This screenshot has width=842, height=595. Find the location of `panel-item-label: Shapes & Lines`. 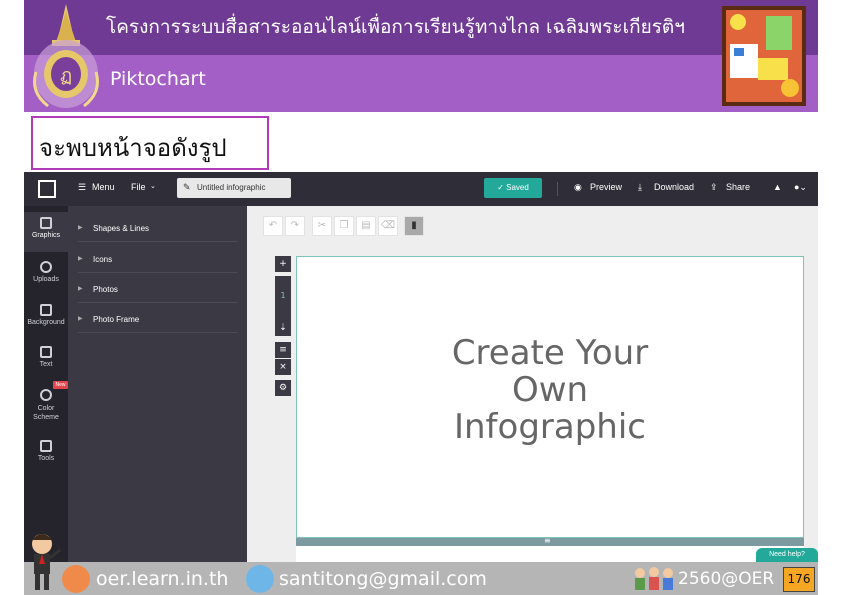

panel-item-label: Shapes & Lines is located at coordinates (121, 228).